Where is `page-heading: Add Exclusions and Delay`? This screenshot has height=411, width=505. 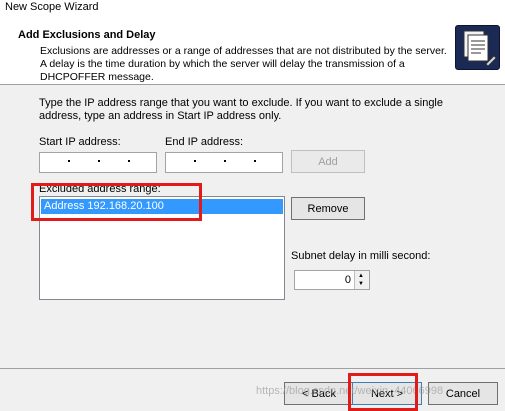 page-heading: Add Exclusions and Delay is located at coordinates (87, 35).